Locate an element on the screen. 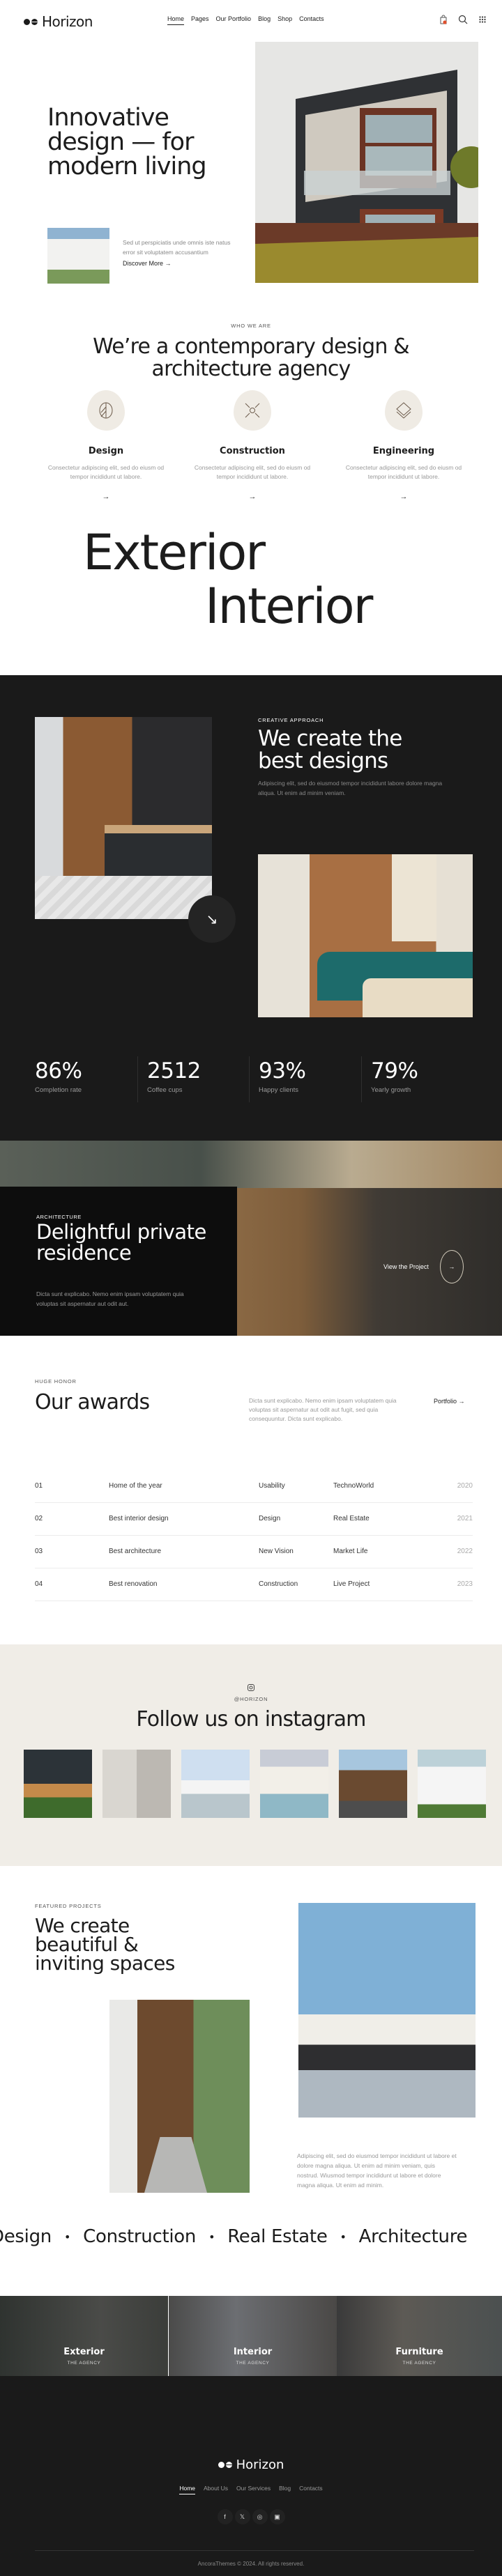 This screenshot has height=2576, width=502. footer-nav-about: About Us is located at coordinates (216, 2489).